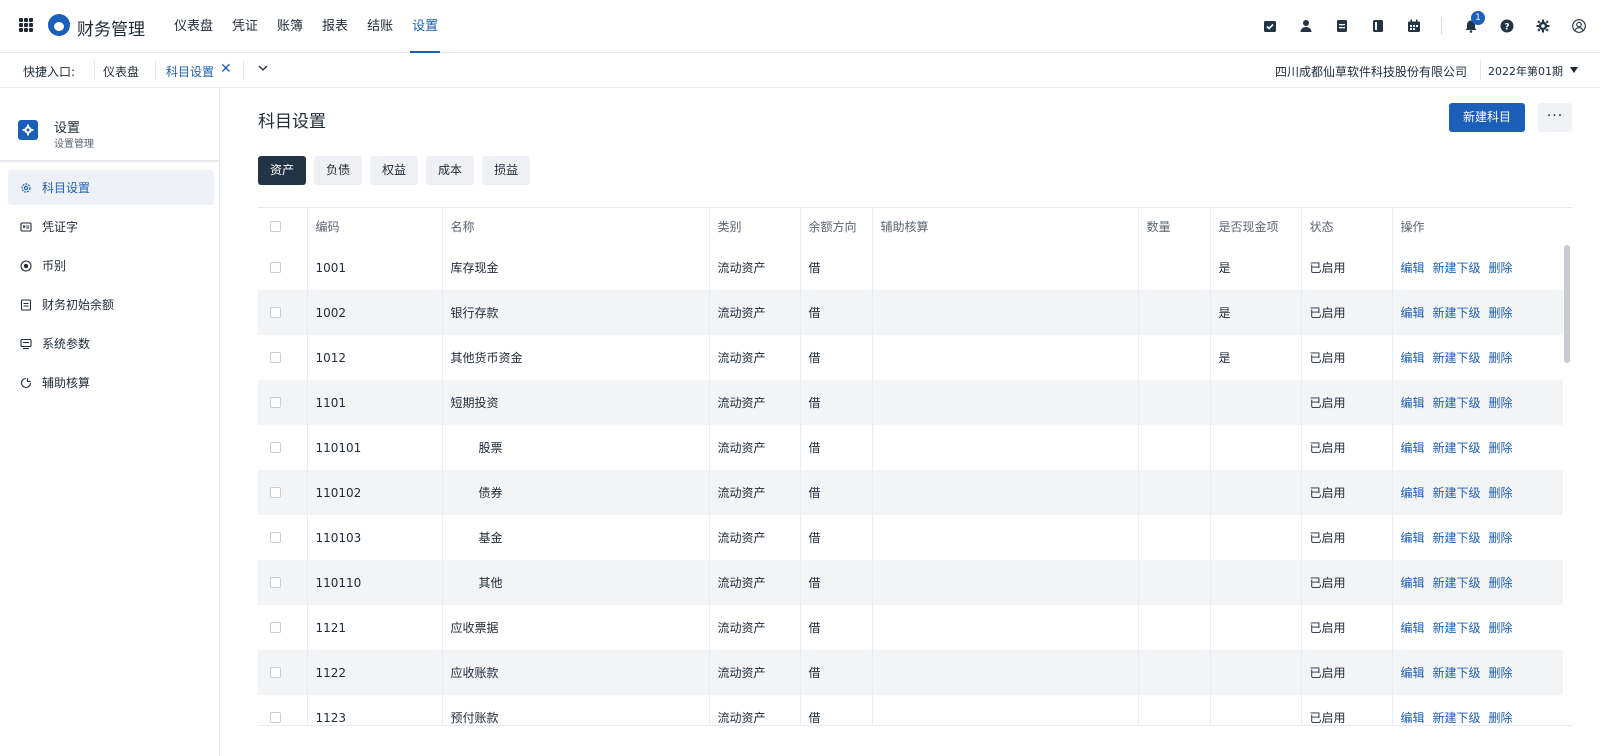 The image size is (1600, 756). What do you see at coordinates (506, 170) in the screenshot?
I see `tab-profit-loss: 损益` at bounding box center [506, 170].